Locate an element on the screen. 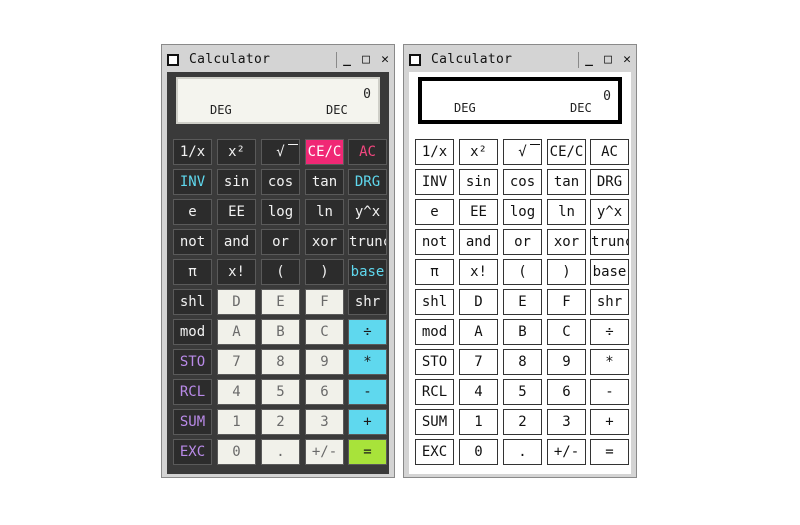 Image resolution: width=800 pixels, height=525 pixels. key-equals-button: = is located at coordinates (367, 452).